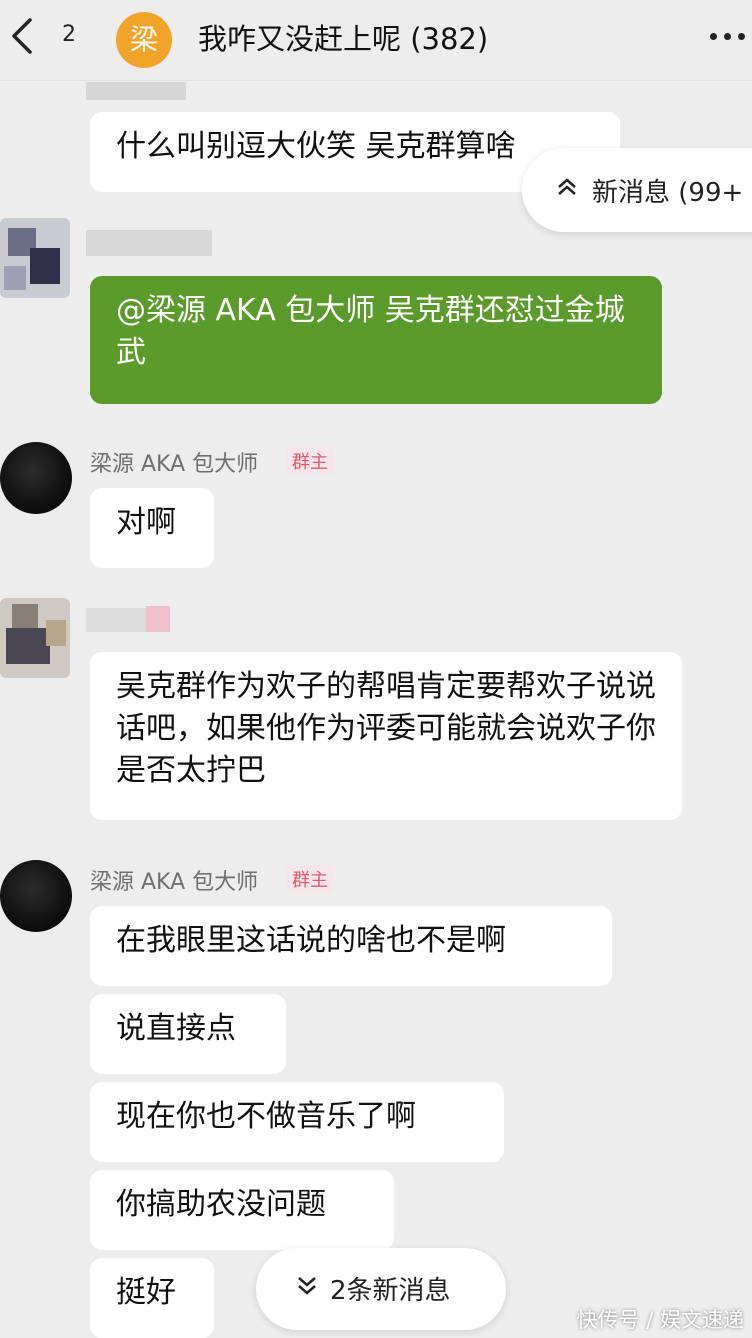 The image size is (752, 1338). What do you see at coordinates (242, 1210) in the screenshot?
I see `message-bubble: 你搞助农没问题` at bounding box center [242, 1210].